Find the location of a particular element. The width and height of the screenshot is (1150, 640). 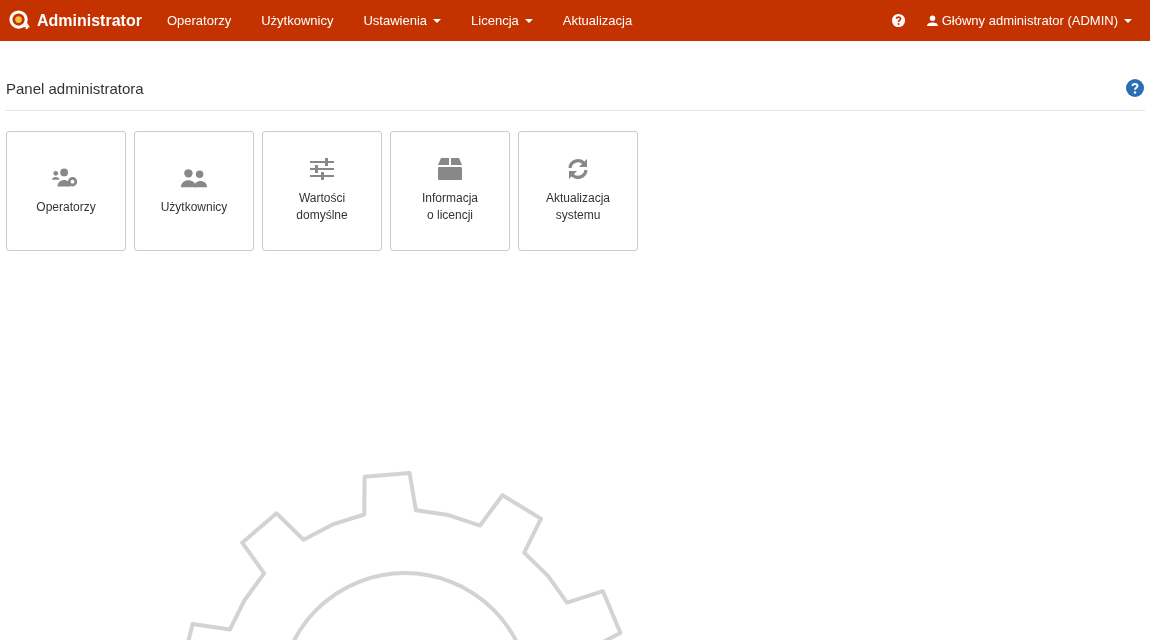

box-icon is located at coordinates (450, 169).